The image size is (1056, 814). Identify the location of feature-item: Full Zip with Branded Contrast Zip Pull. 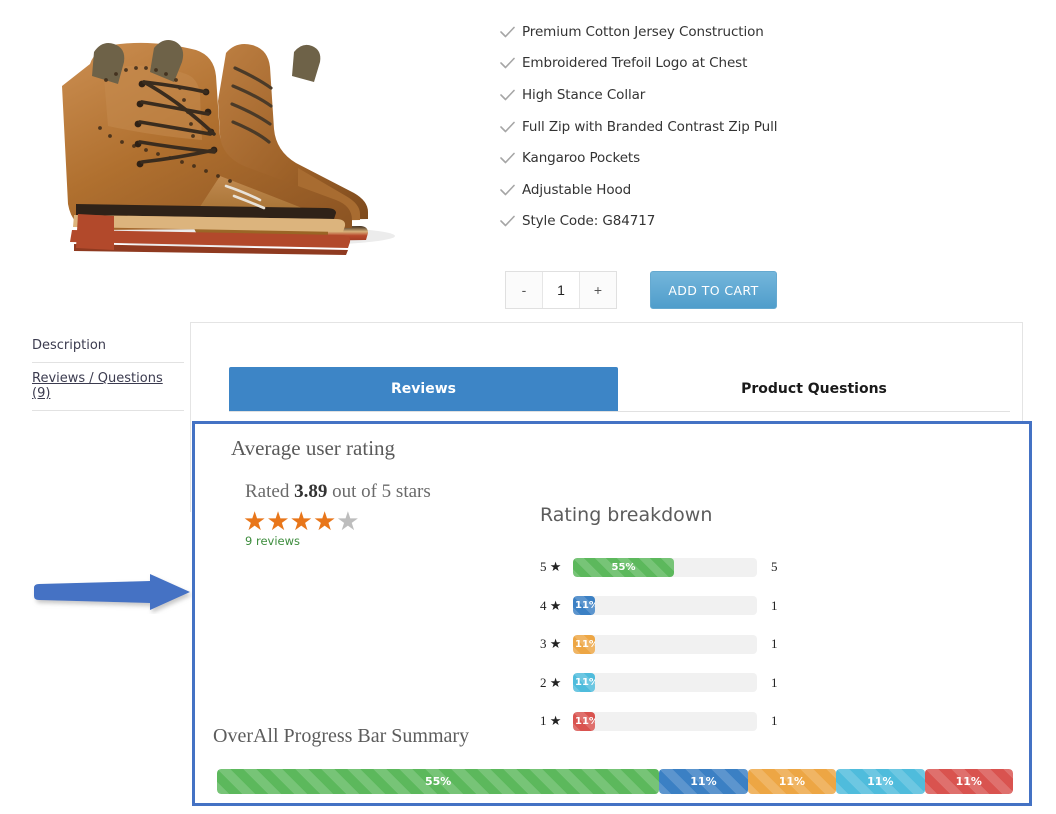
(735, 127).